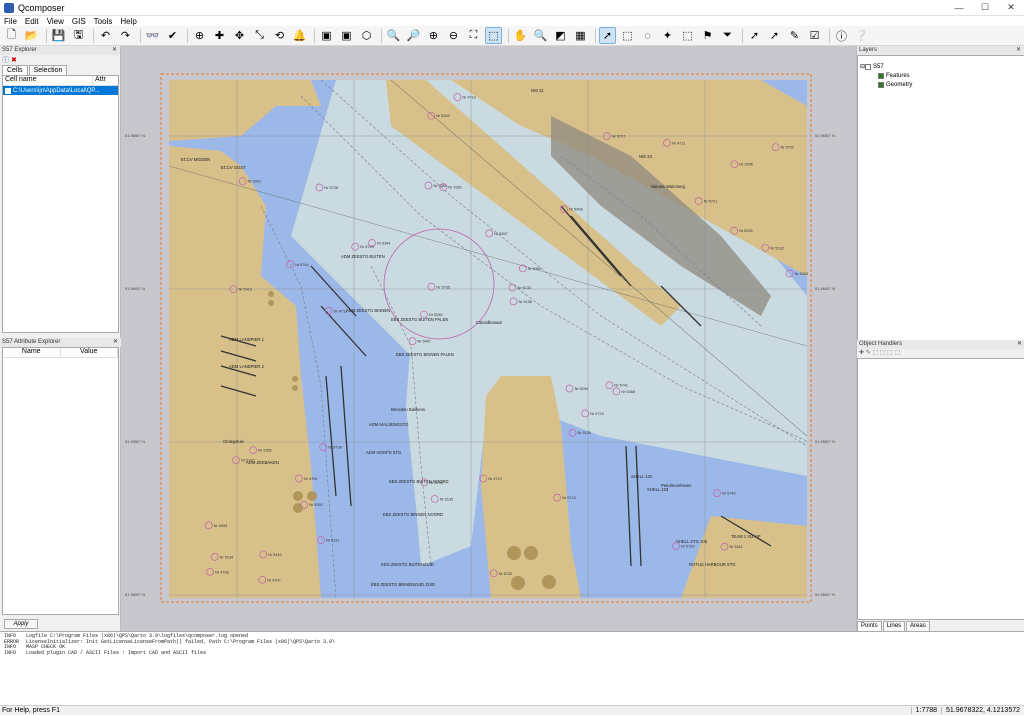  What do you see at coordinates (861, 35) in the screenshot?
I see `help-pointer-icon: ❔` at bounding box center [861, 35].